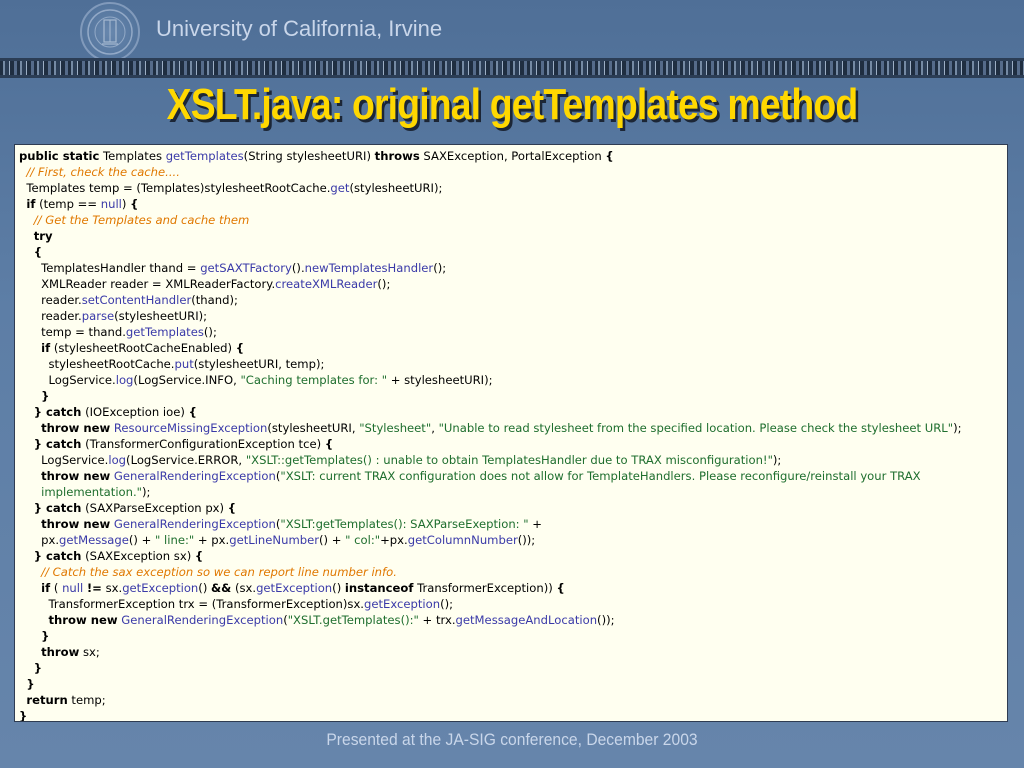  I want to click on code-token: SAXException, PortalException, so click(512, 156).